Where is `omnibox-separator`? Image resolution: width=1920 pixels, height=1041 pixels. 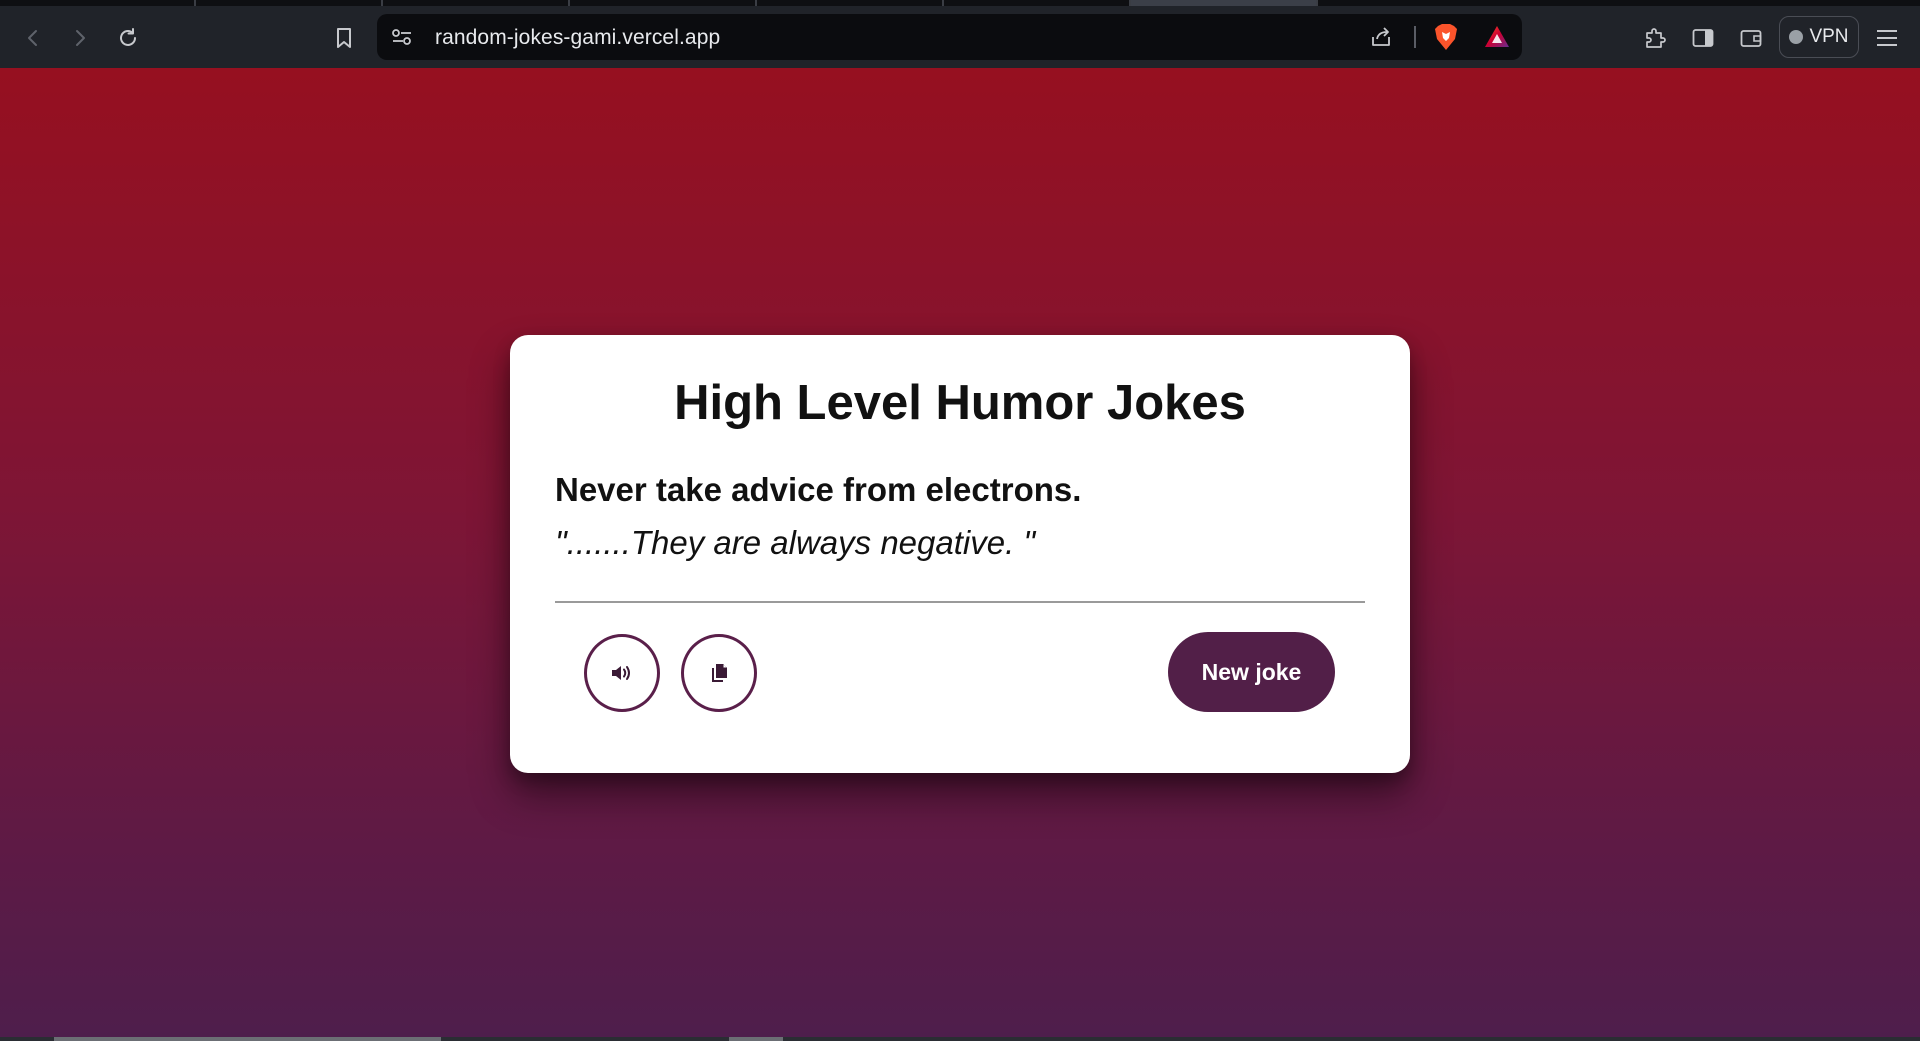 omnibox-separator is located at coordinates (1415, 37).